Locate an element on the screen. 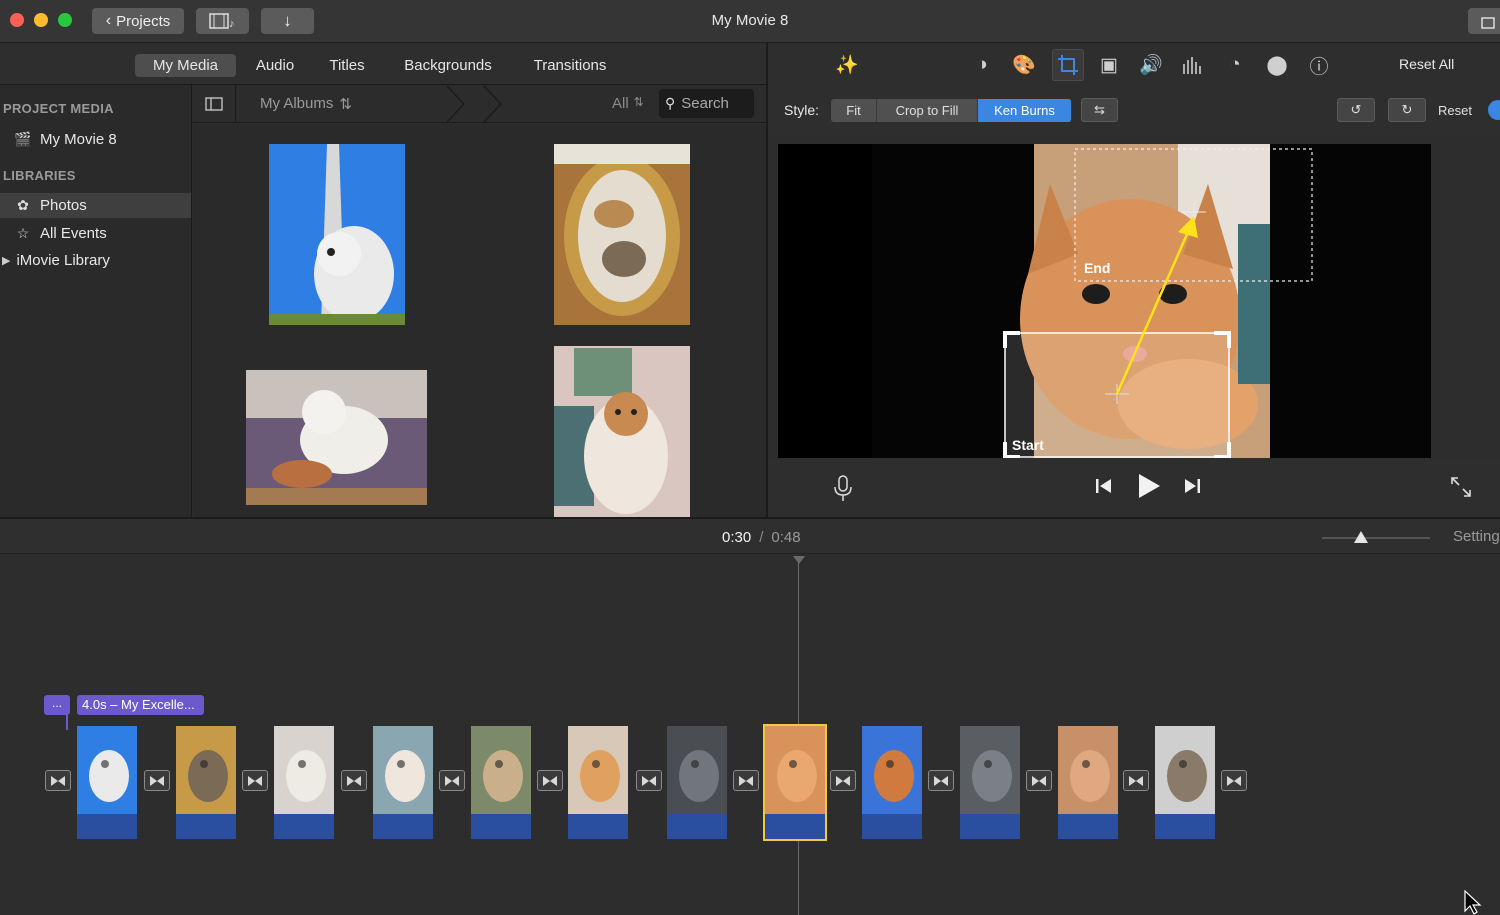 The width and height of the screenshot is (1500, 915). star-box-icon: ☆ is located at coordinates (23, 233).